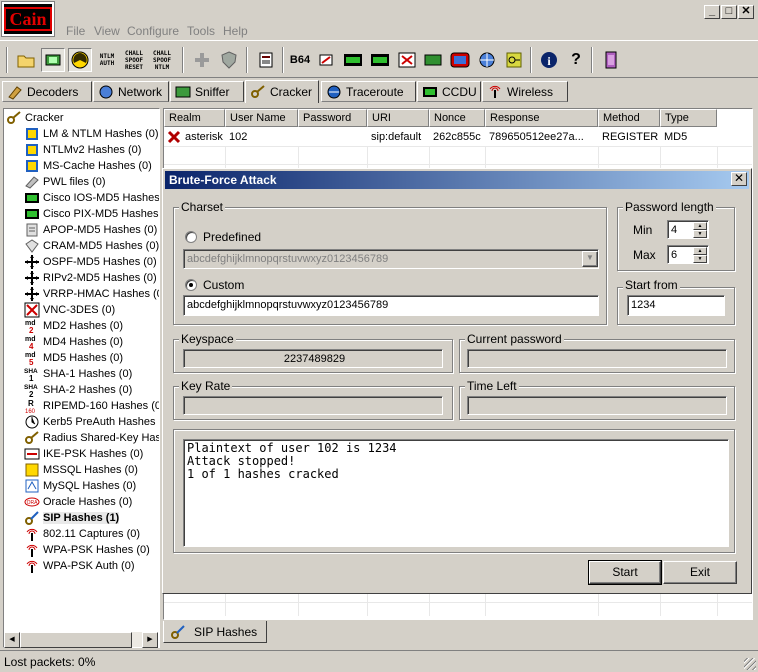 This screenshot has height=672, width=758. What do you see at coordinates (449, 91) in the screenshot?
I see `tab-ccdu: CCDU` at bounding box center [449, 91].